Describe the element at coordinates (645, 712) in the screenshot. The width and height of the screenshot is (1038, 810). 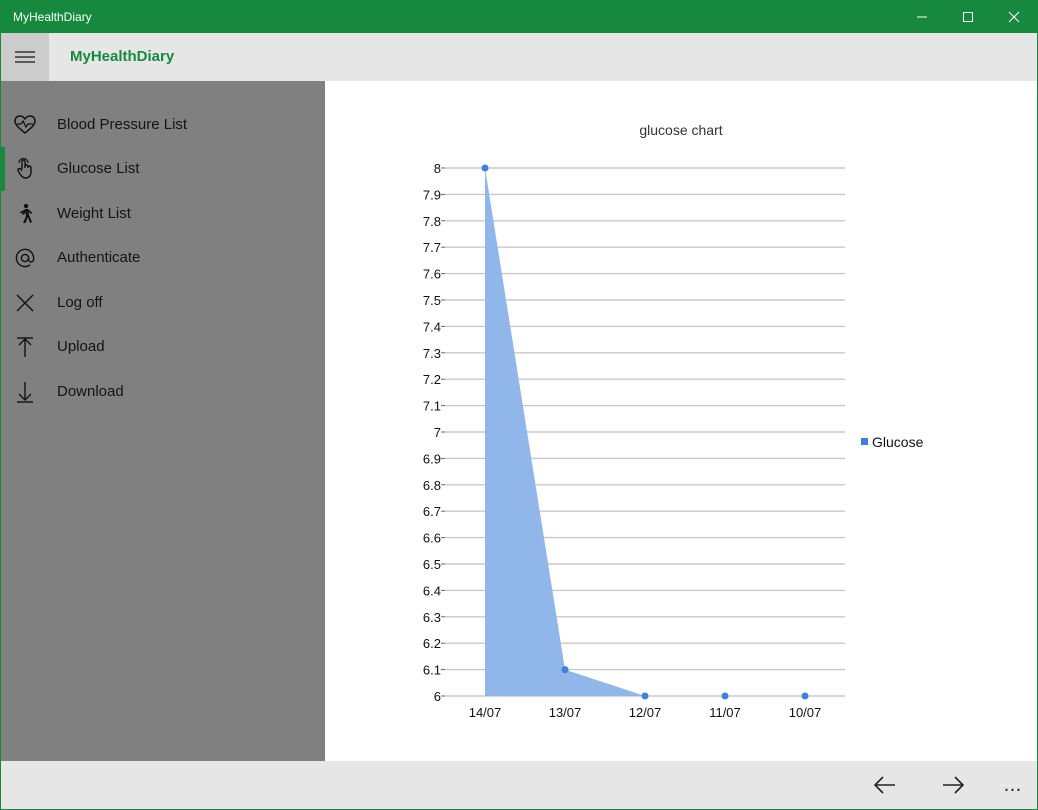
I see `x-tick-label: 12/07` at that location.